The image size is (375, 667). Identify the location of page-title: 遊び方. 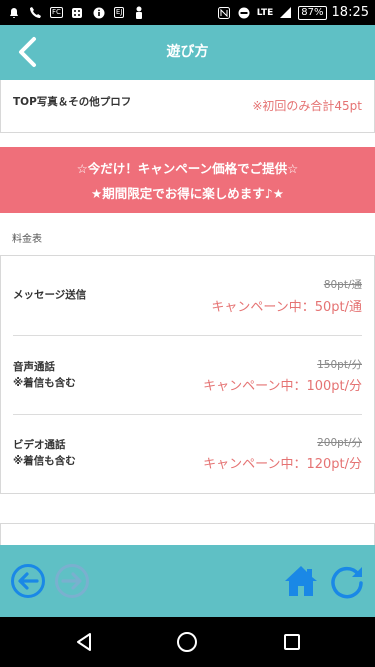
(187, 52).